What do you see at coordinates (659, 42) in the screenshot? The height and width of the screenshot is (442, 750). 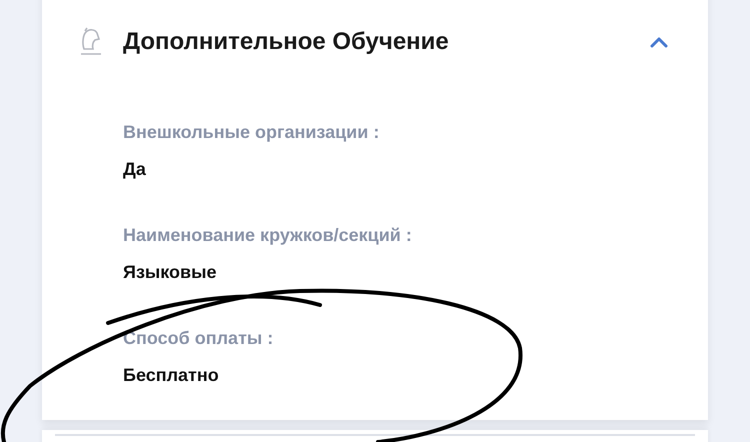 I see `chevron-up-icon` at bounding box center [659, 42].